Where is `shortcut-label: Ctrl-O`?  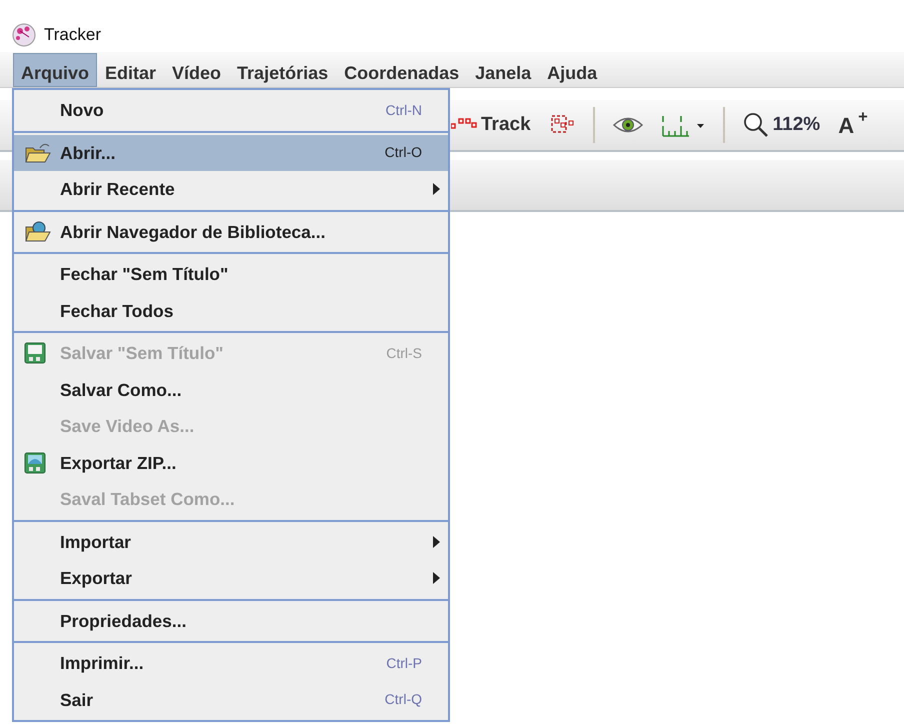
shortcut-label: Ctrl-O is located at coordinates (403, 152).